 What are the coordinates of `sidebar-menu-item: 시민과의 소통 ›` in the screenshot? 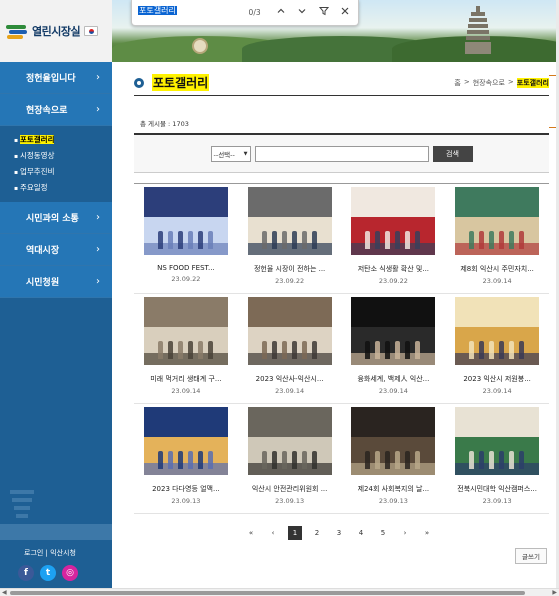 It's located at (56, 218).